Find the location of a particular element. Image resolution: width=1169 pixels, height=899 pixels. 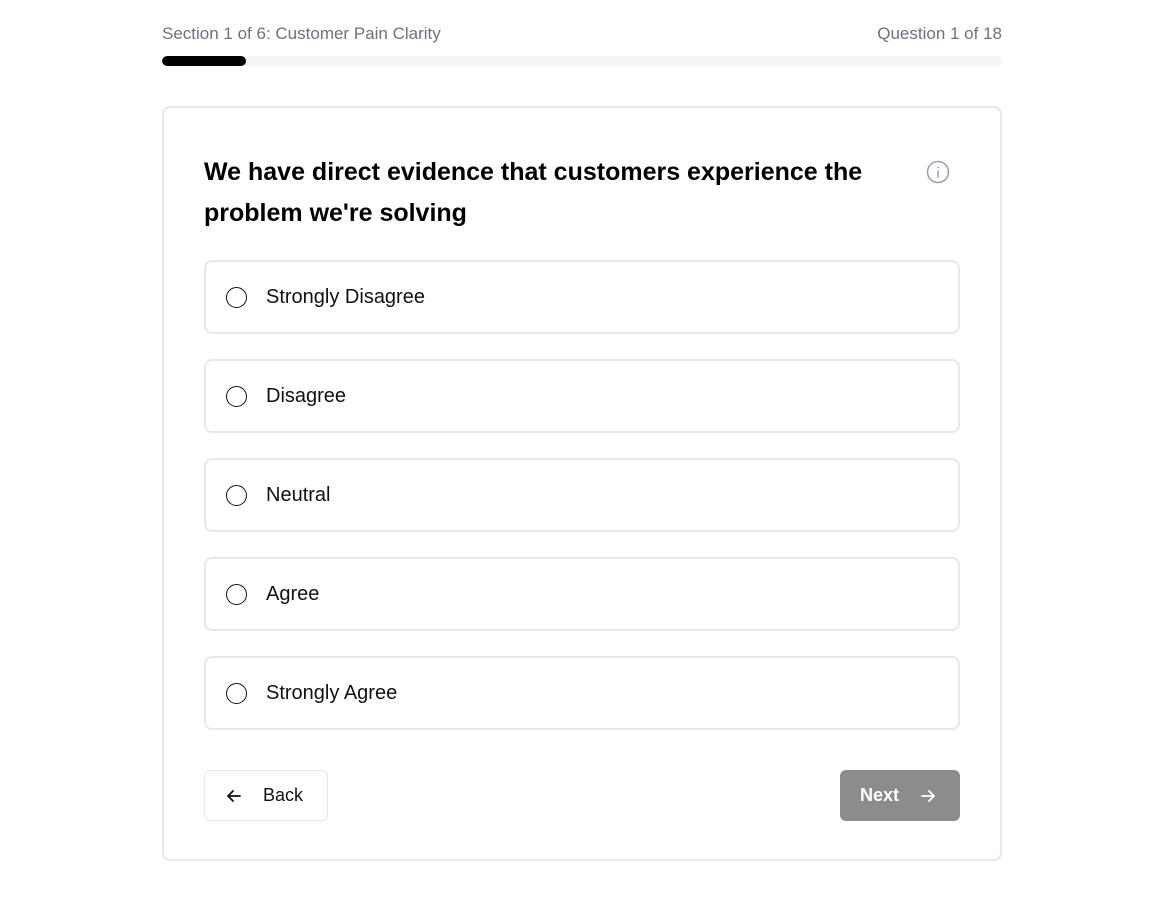

arrow-right-icon is located at coordinates (928, 796).